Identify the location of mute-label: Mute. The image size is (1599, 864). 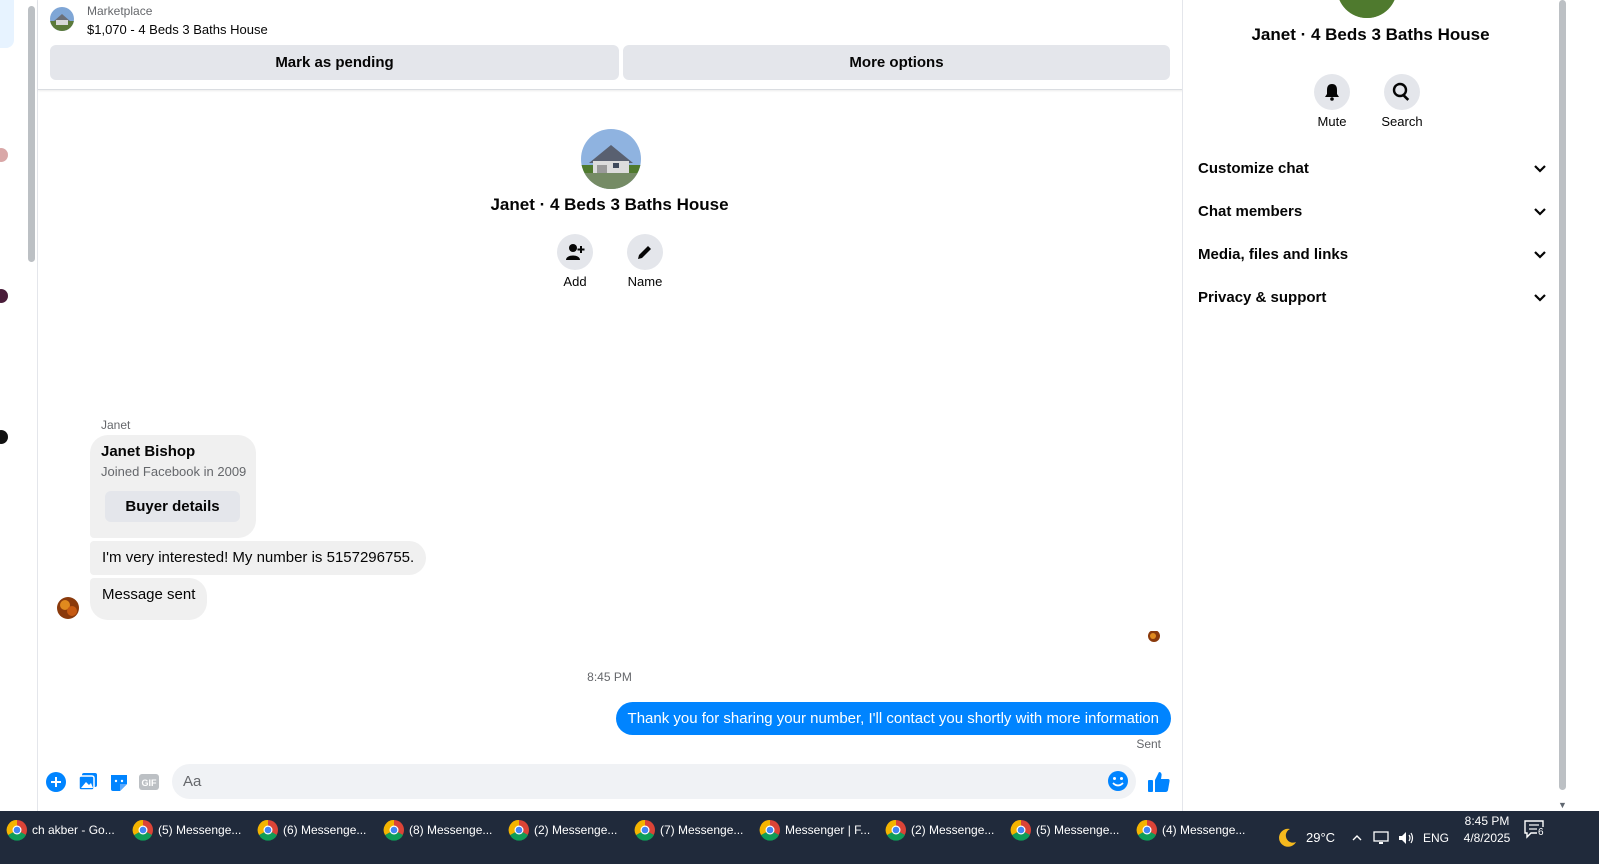
(1332, 121).